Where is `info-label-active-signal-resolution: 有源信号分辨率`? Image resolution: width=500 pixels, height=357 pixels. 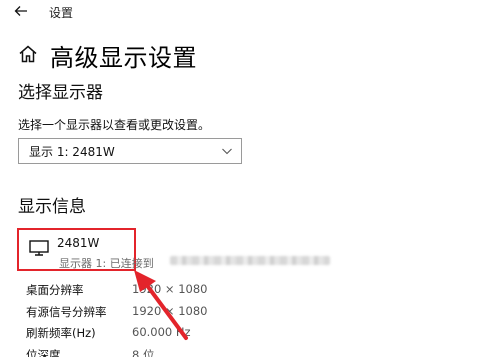
info-label-active-signal-resolution: 有源信号分辨率 is located at coordinates (66, 312).